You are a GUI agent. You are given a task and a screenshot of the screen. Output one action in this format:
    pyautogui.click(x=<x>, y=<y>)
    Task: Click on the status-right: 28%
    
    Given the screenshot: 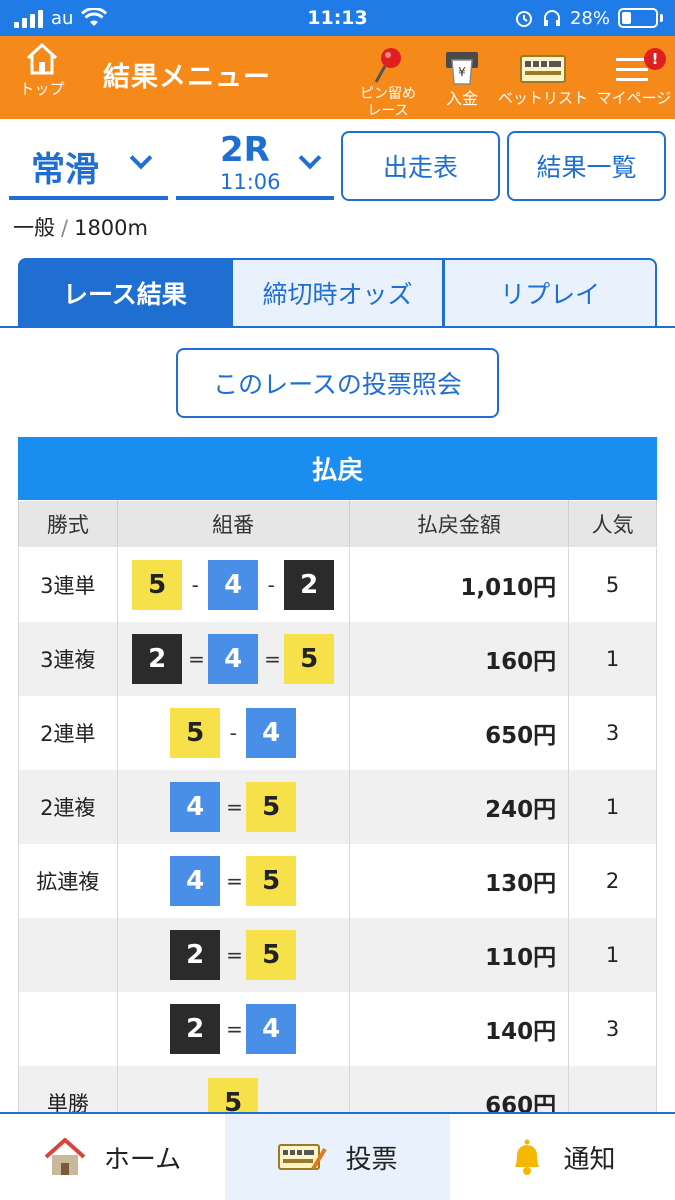 What is the action you would take?
    pyautogui.click(x=588, y=18)
    